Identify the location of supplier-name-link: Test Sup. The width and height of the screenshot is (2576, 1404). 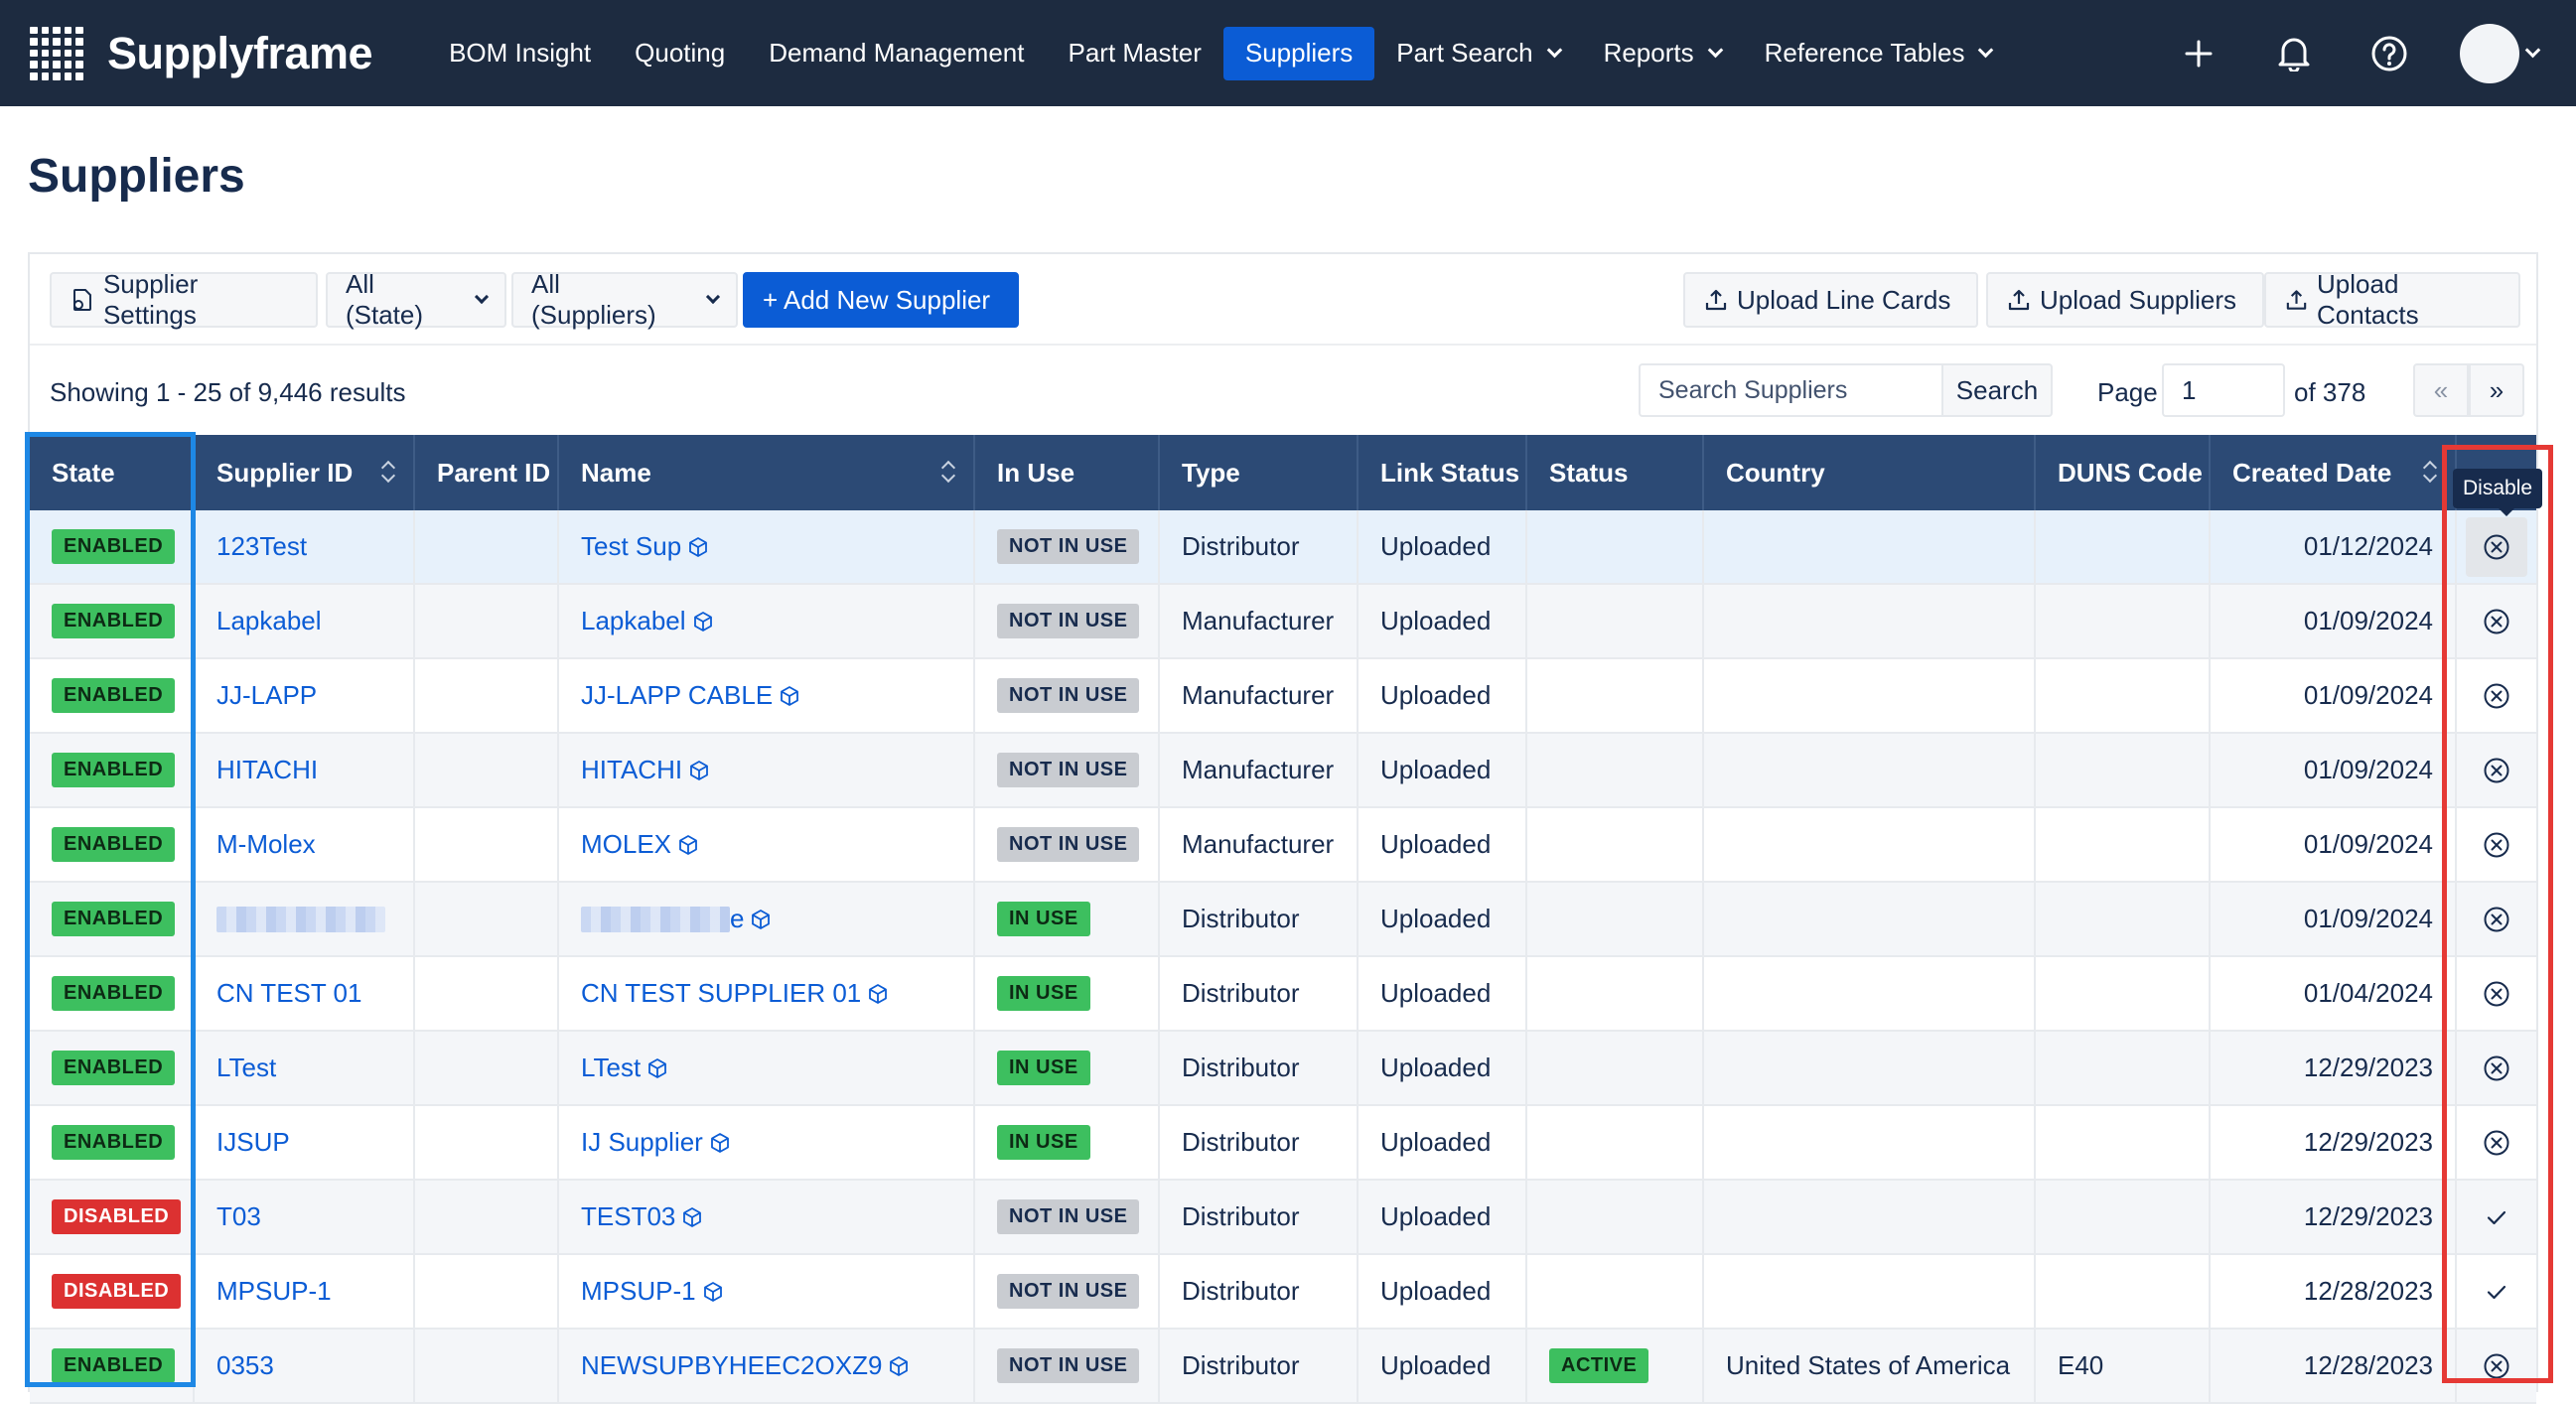
(631, 546).